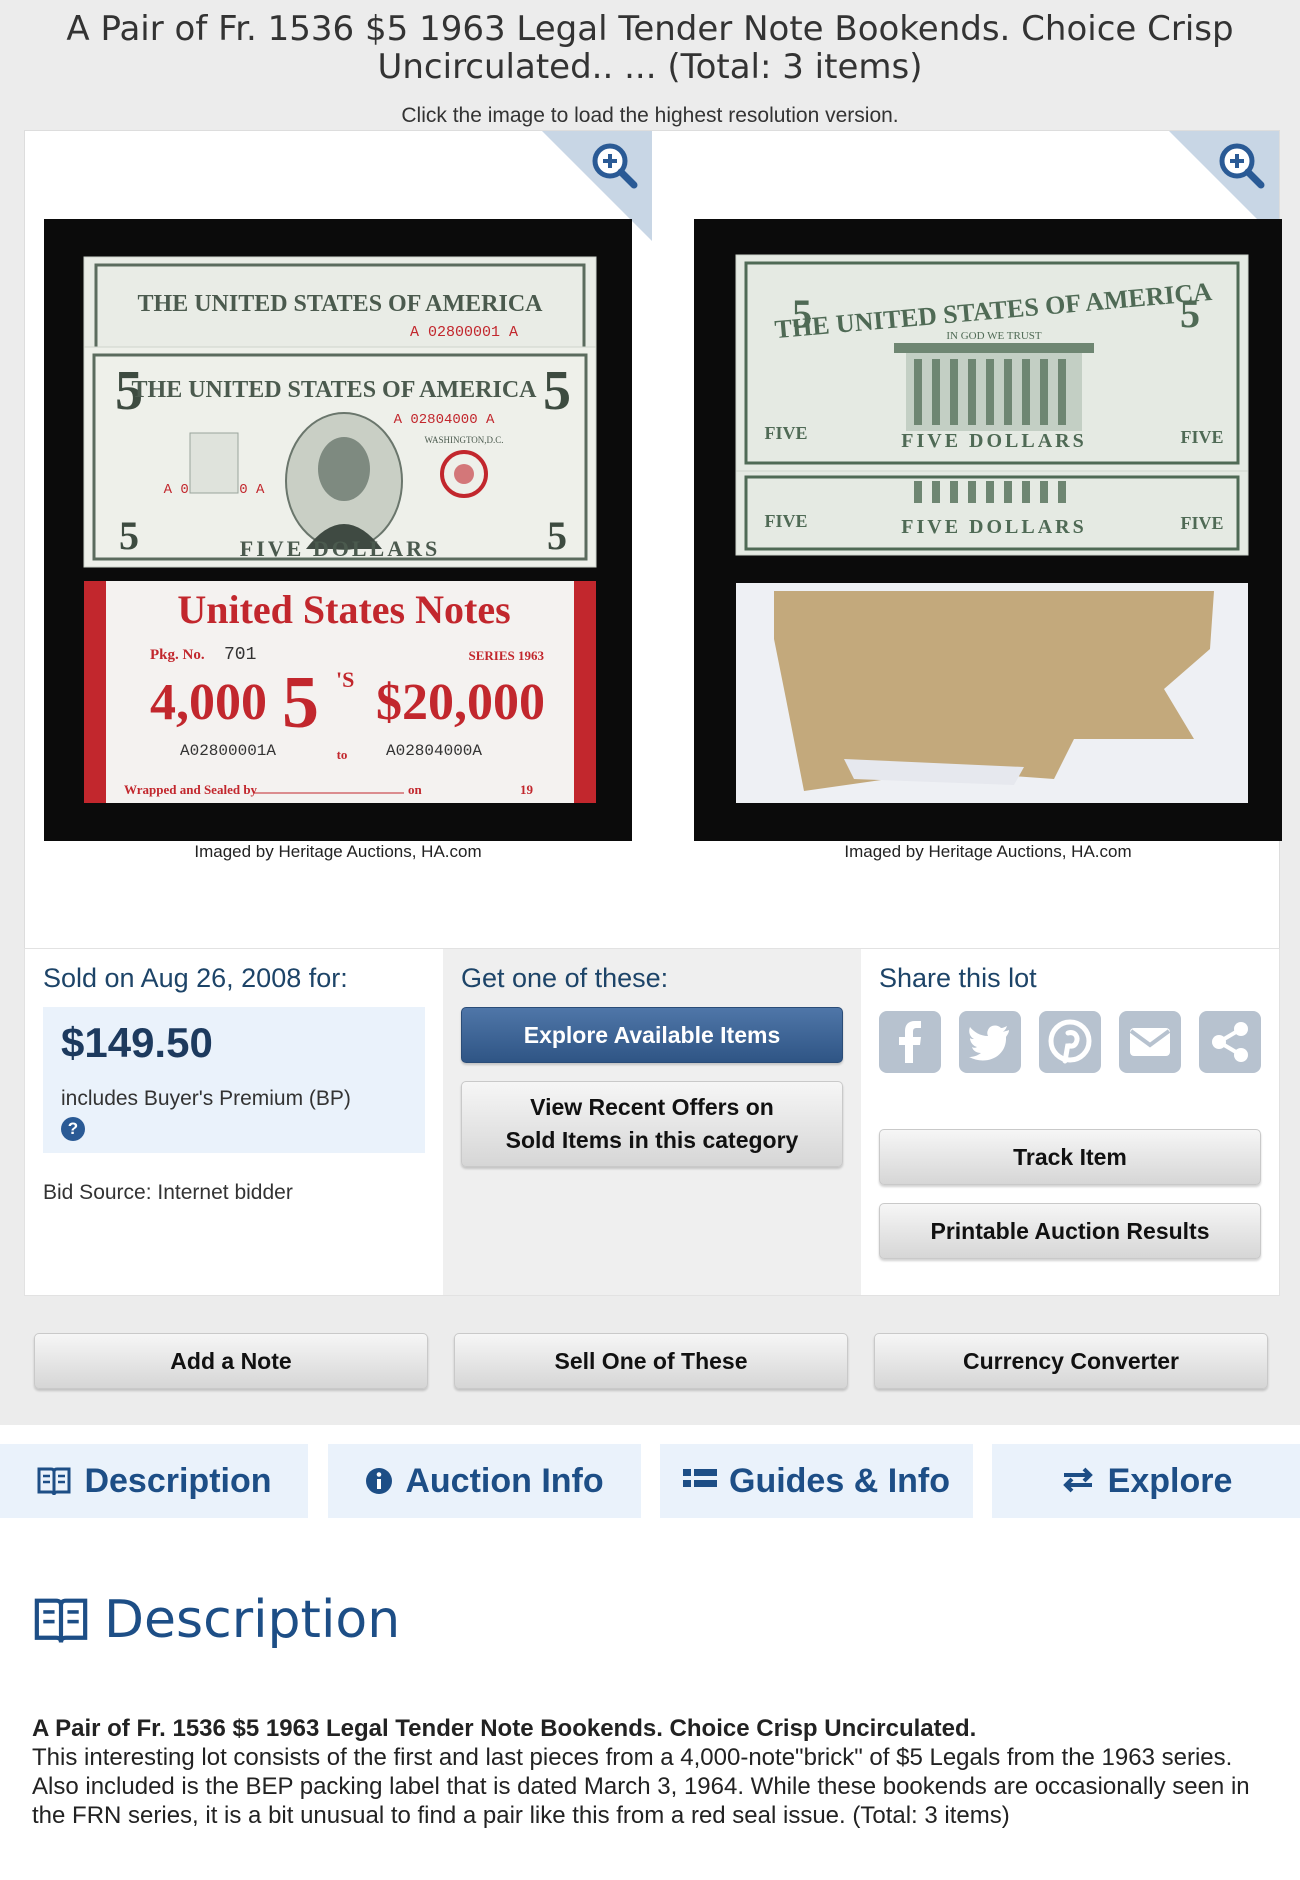  I want to click on note-serial-mid: A 02804000 A, so click(444, 420).